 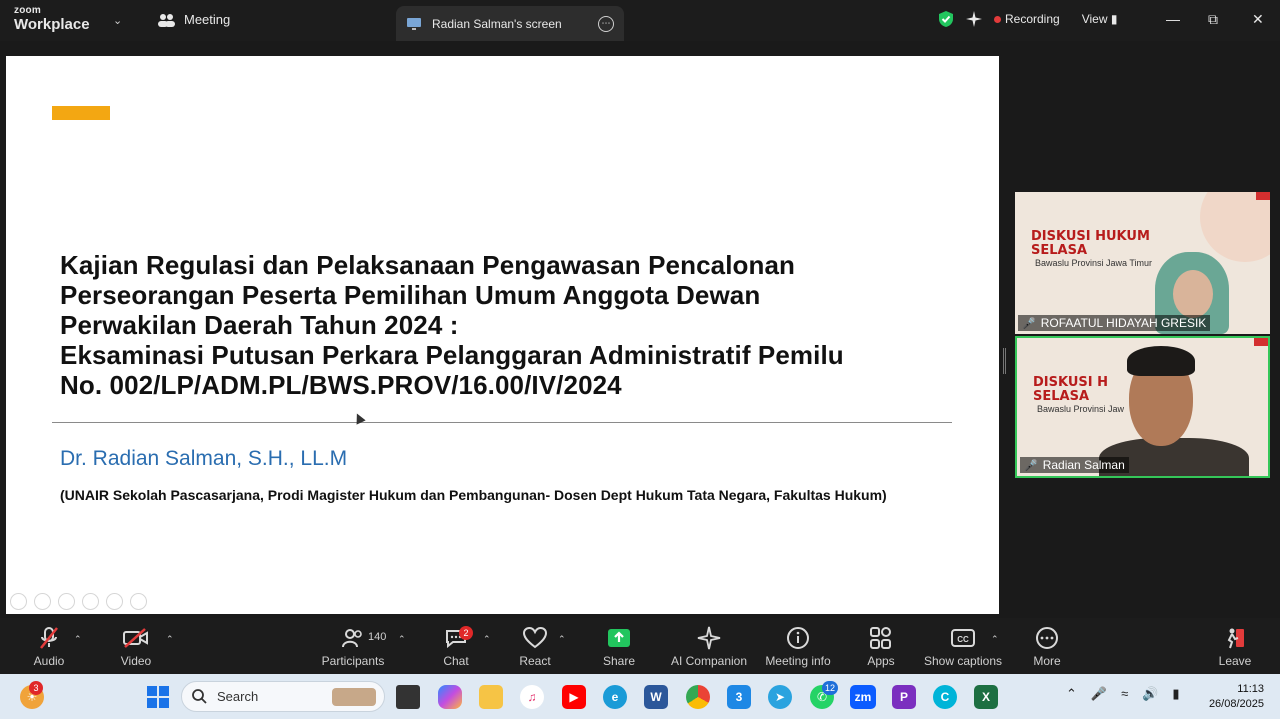 What do you see at coordinates (1114, 19) in the screenshot?
I see `layout-icon: ▮` at bounding box center [1114, 19].